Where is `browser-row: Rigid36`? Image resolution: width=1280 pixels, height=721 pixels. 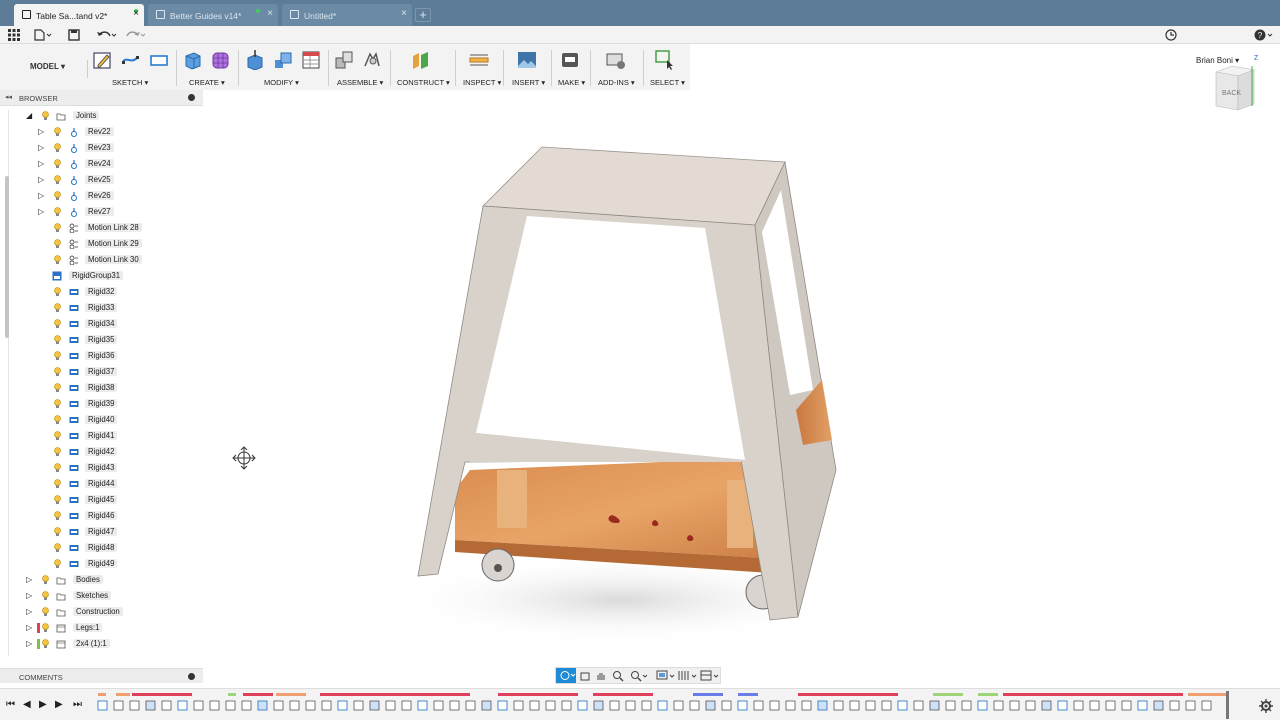
browser-row: Rigid36 is located at coordinates (101, 356).